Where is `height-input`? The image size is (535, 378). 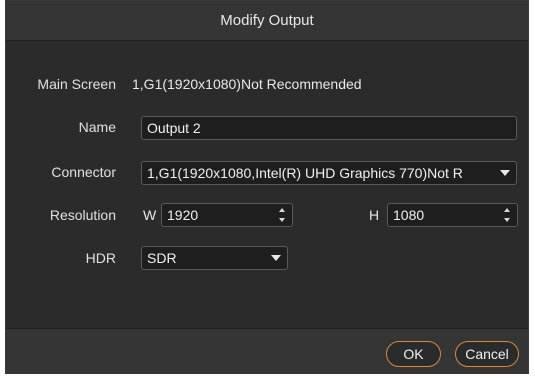
height-input is located at coordinates (443, 215).